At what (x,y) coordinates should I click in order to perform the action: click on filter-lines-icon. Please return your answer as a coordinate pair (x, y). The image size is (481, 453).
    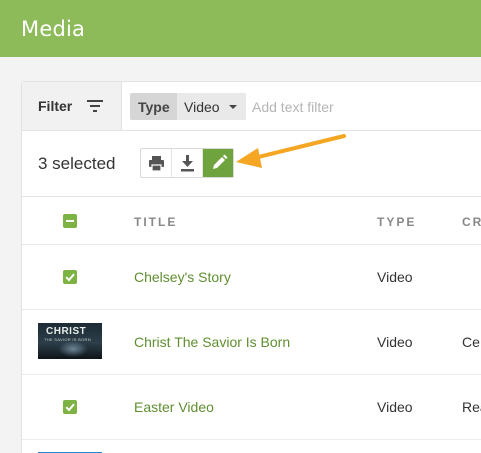
    Looking at the image, I should click on (95, 106).